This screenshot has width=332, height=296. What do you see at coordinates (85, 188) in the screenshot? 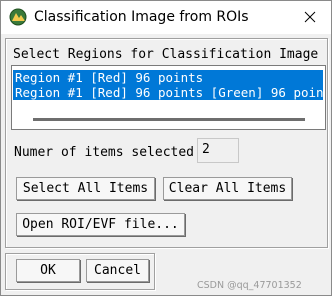
I see `select-all-button: Select All Items` at bounding box center [85, 188].